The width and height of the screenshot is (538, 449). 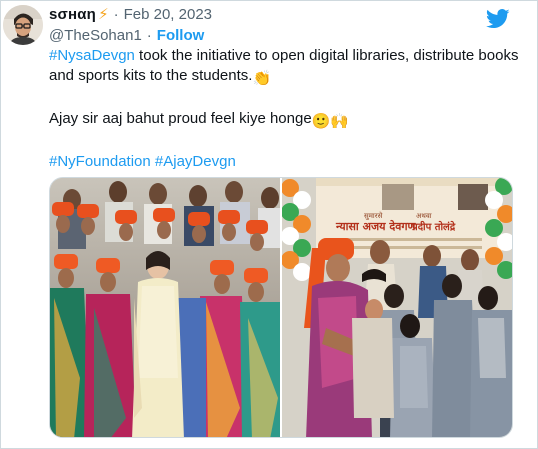 I want to click on banner-text-4: प्रदीप तोलंद्रे, so click(x=433, y=226).